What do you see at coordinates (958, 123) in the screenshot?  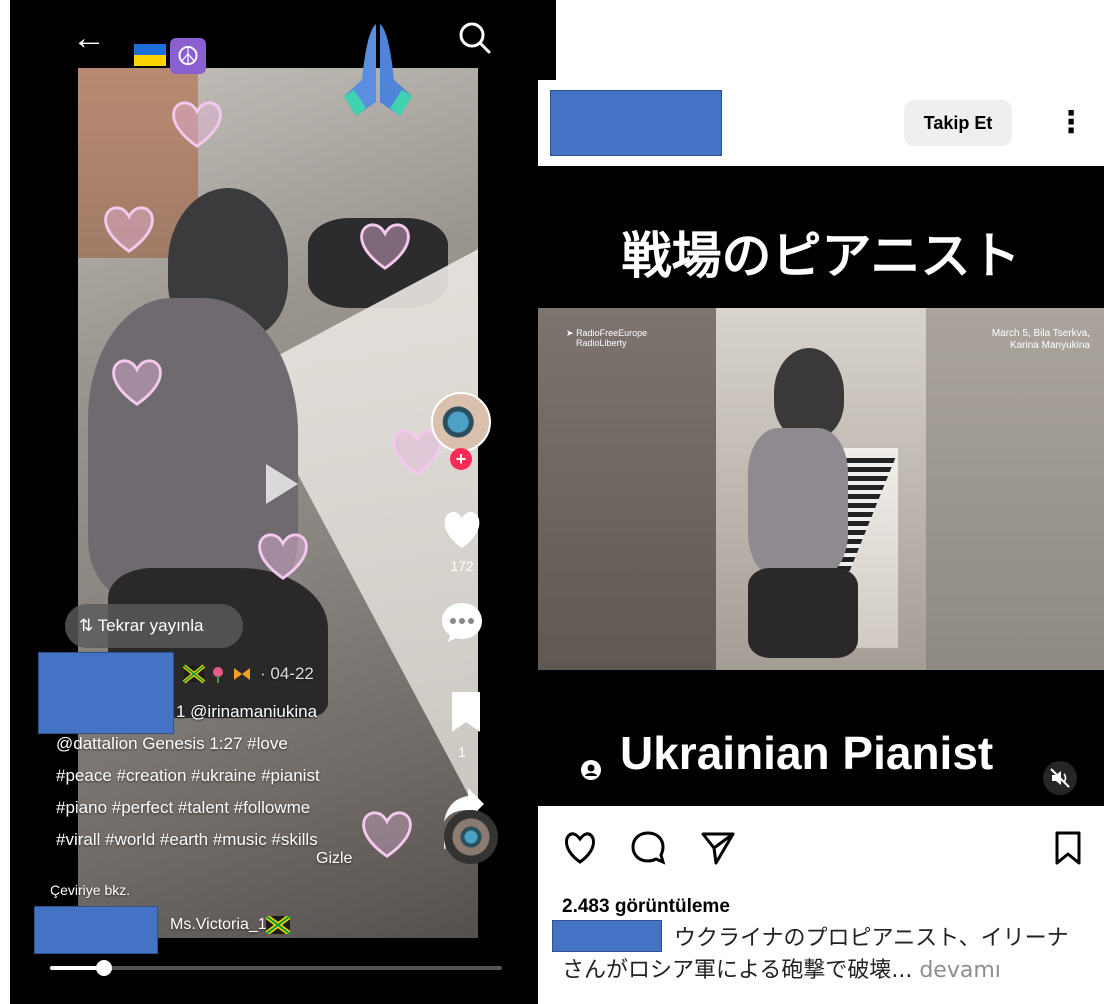 I see `follow-button: Takip Et` at bounding box center [958, 123].